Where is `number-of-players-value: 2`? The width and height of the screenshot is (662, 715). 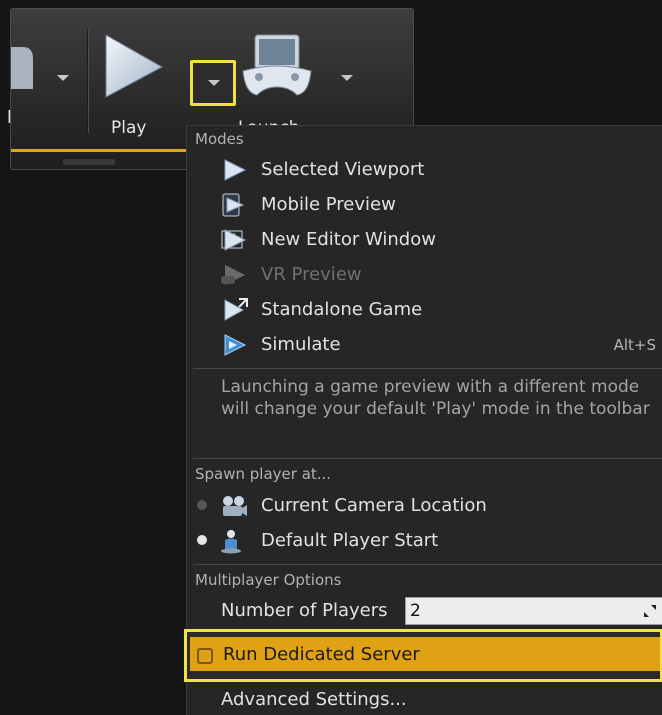
number-of-players-value: 2 is located at coordinates (415, 611).